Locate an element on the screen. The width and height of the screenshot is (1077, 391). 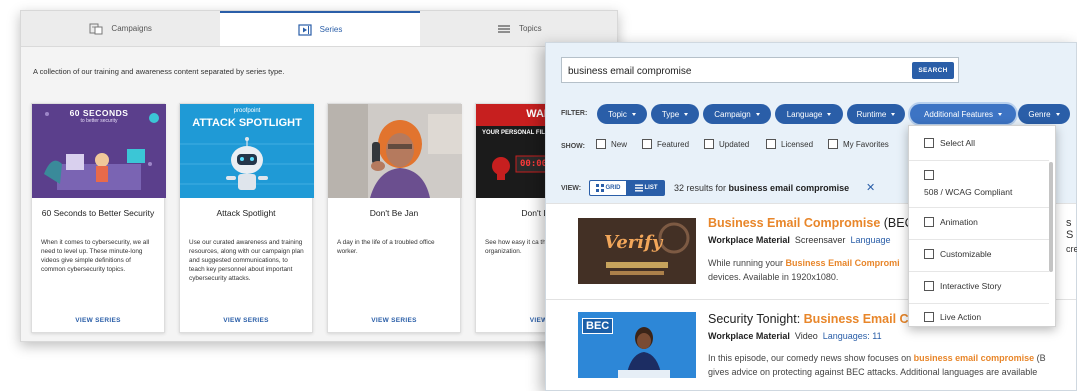
result-desc-post: (B is located at coordinates (1040, 358).